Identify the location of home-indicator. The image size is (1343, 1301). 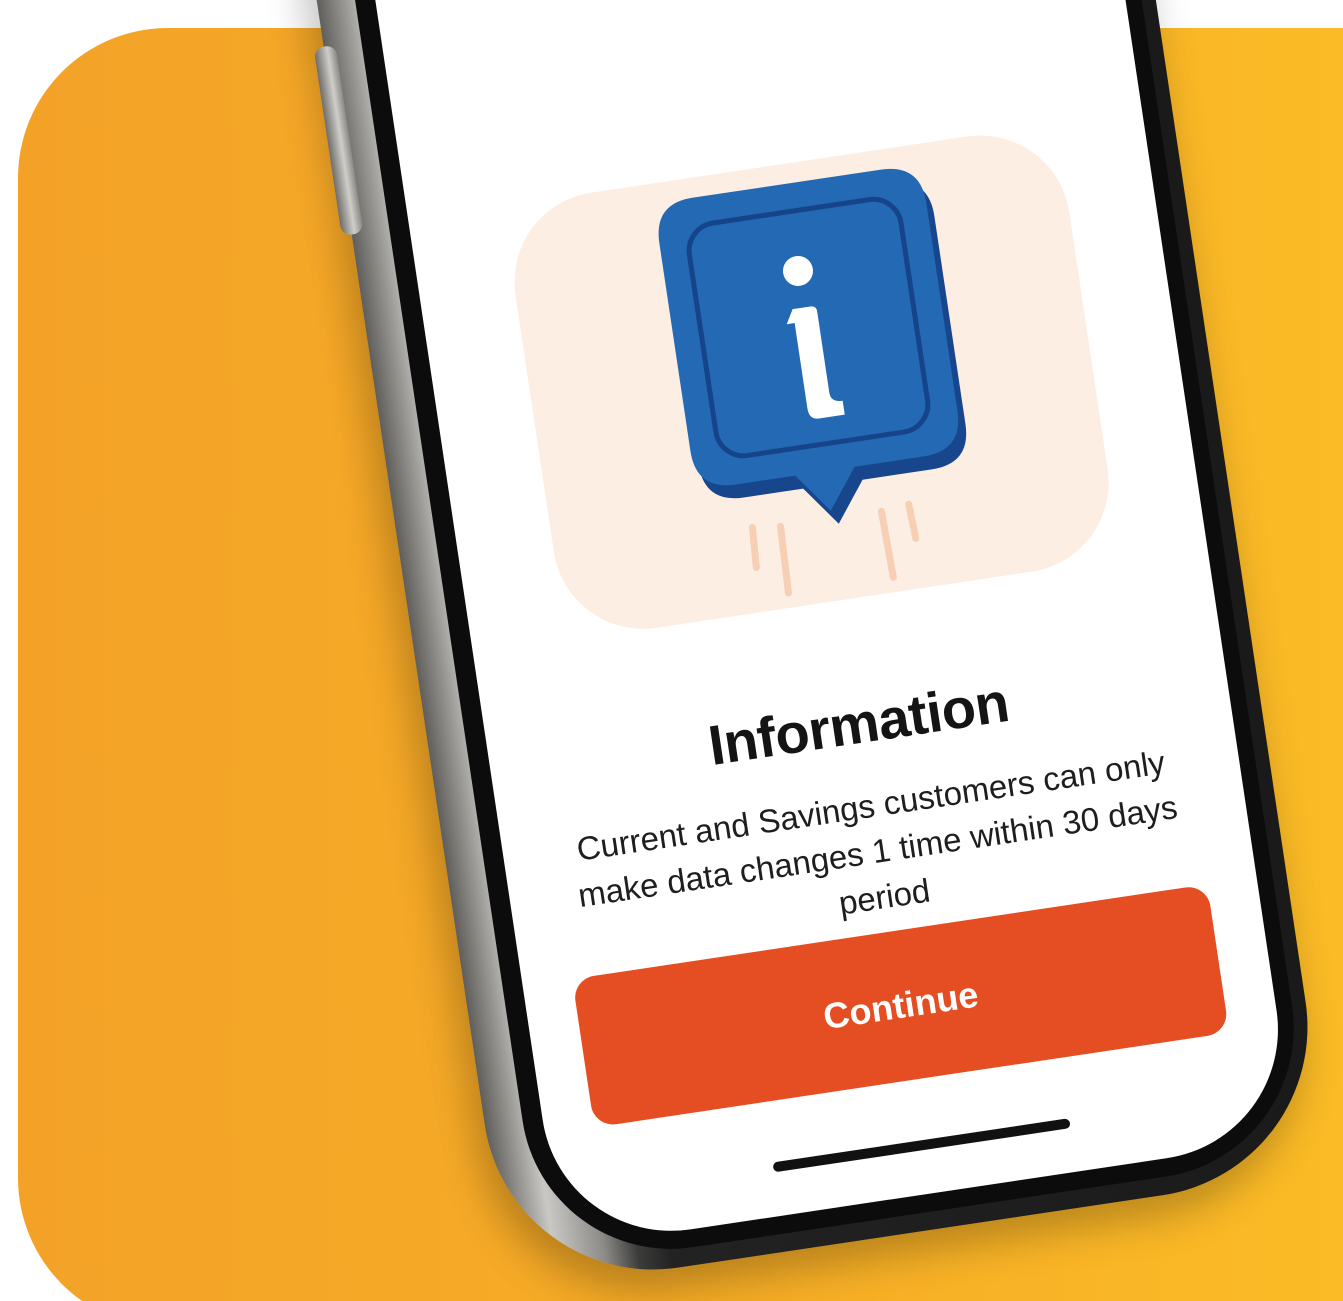
(921, 1145).